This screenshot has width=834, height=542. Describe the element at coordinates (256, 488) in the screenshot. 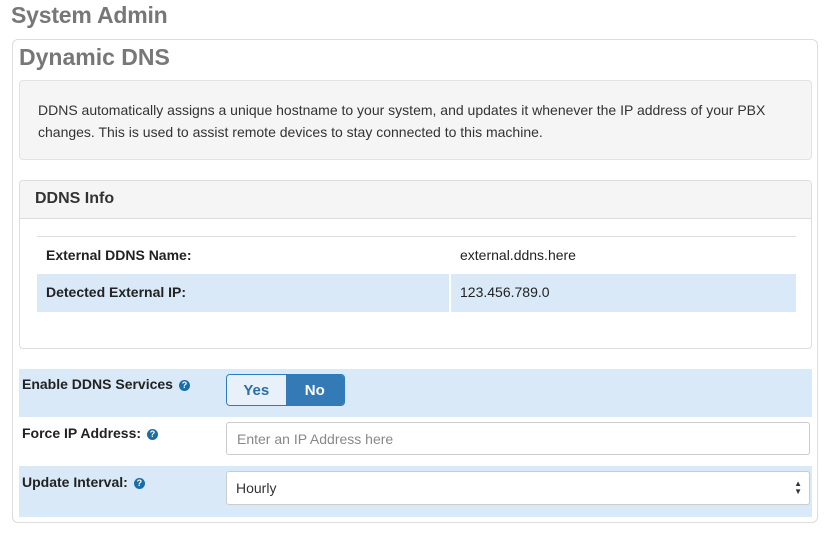

I see `update-interval-selected: Hourly` at that location.